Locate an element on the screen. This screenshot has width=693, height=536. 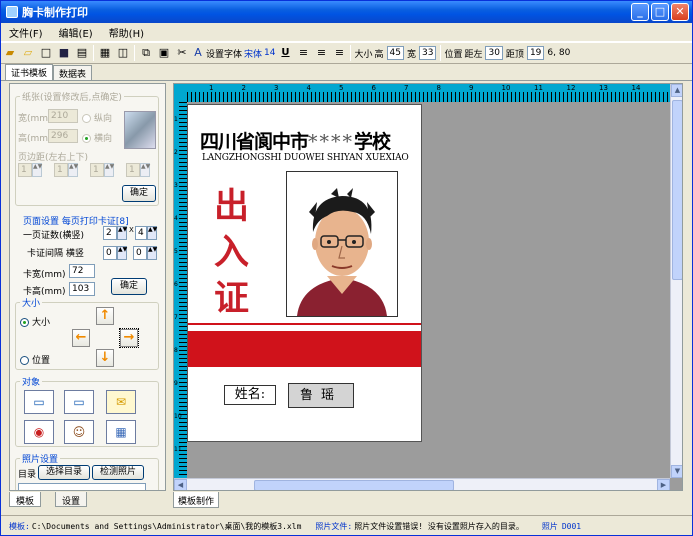
height-label: 高 is located at coordinates (379, 54).